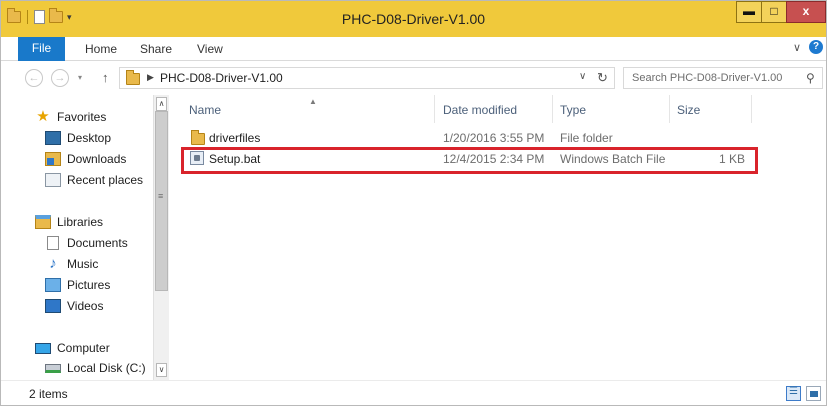 Image resolution: width=827 pixels, height=406 pixels. What do you see at coordinates (480, 110) in the screenshot?
I see `column-header-date: Date modified` at bounding box center [480, 110].